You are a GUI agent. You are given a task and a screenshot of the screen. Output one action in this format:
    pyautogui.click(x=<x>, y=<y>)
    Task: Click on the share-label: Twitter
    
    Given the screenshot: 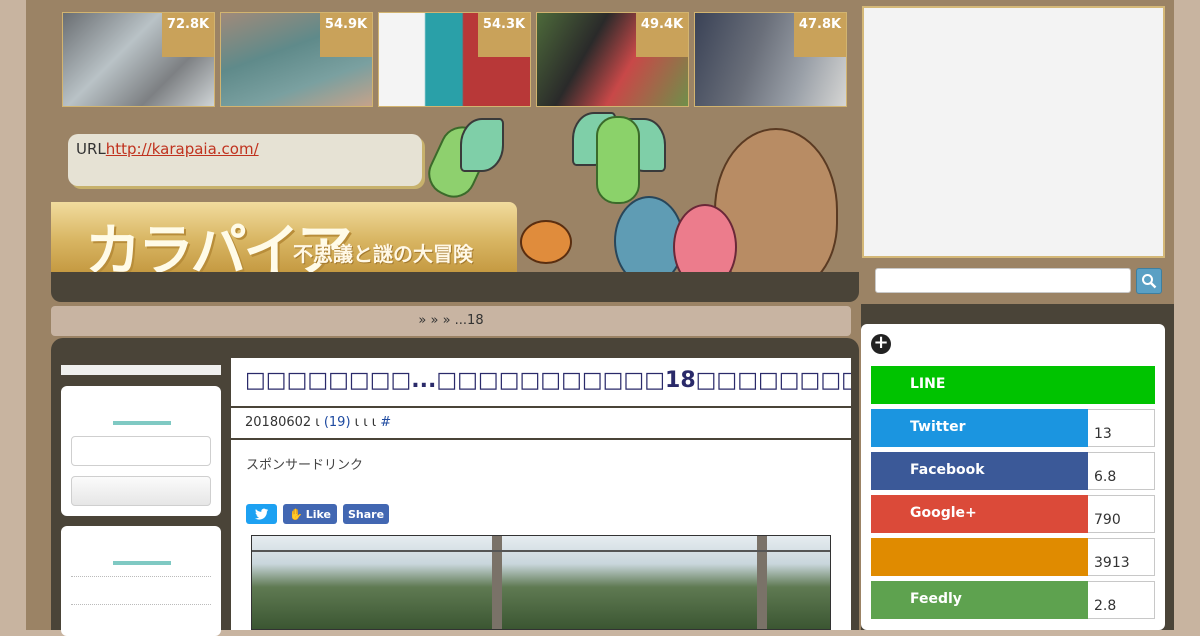 What is the action you would take?
    pyautogui.click(x=979, y=428)
    